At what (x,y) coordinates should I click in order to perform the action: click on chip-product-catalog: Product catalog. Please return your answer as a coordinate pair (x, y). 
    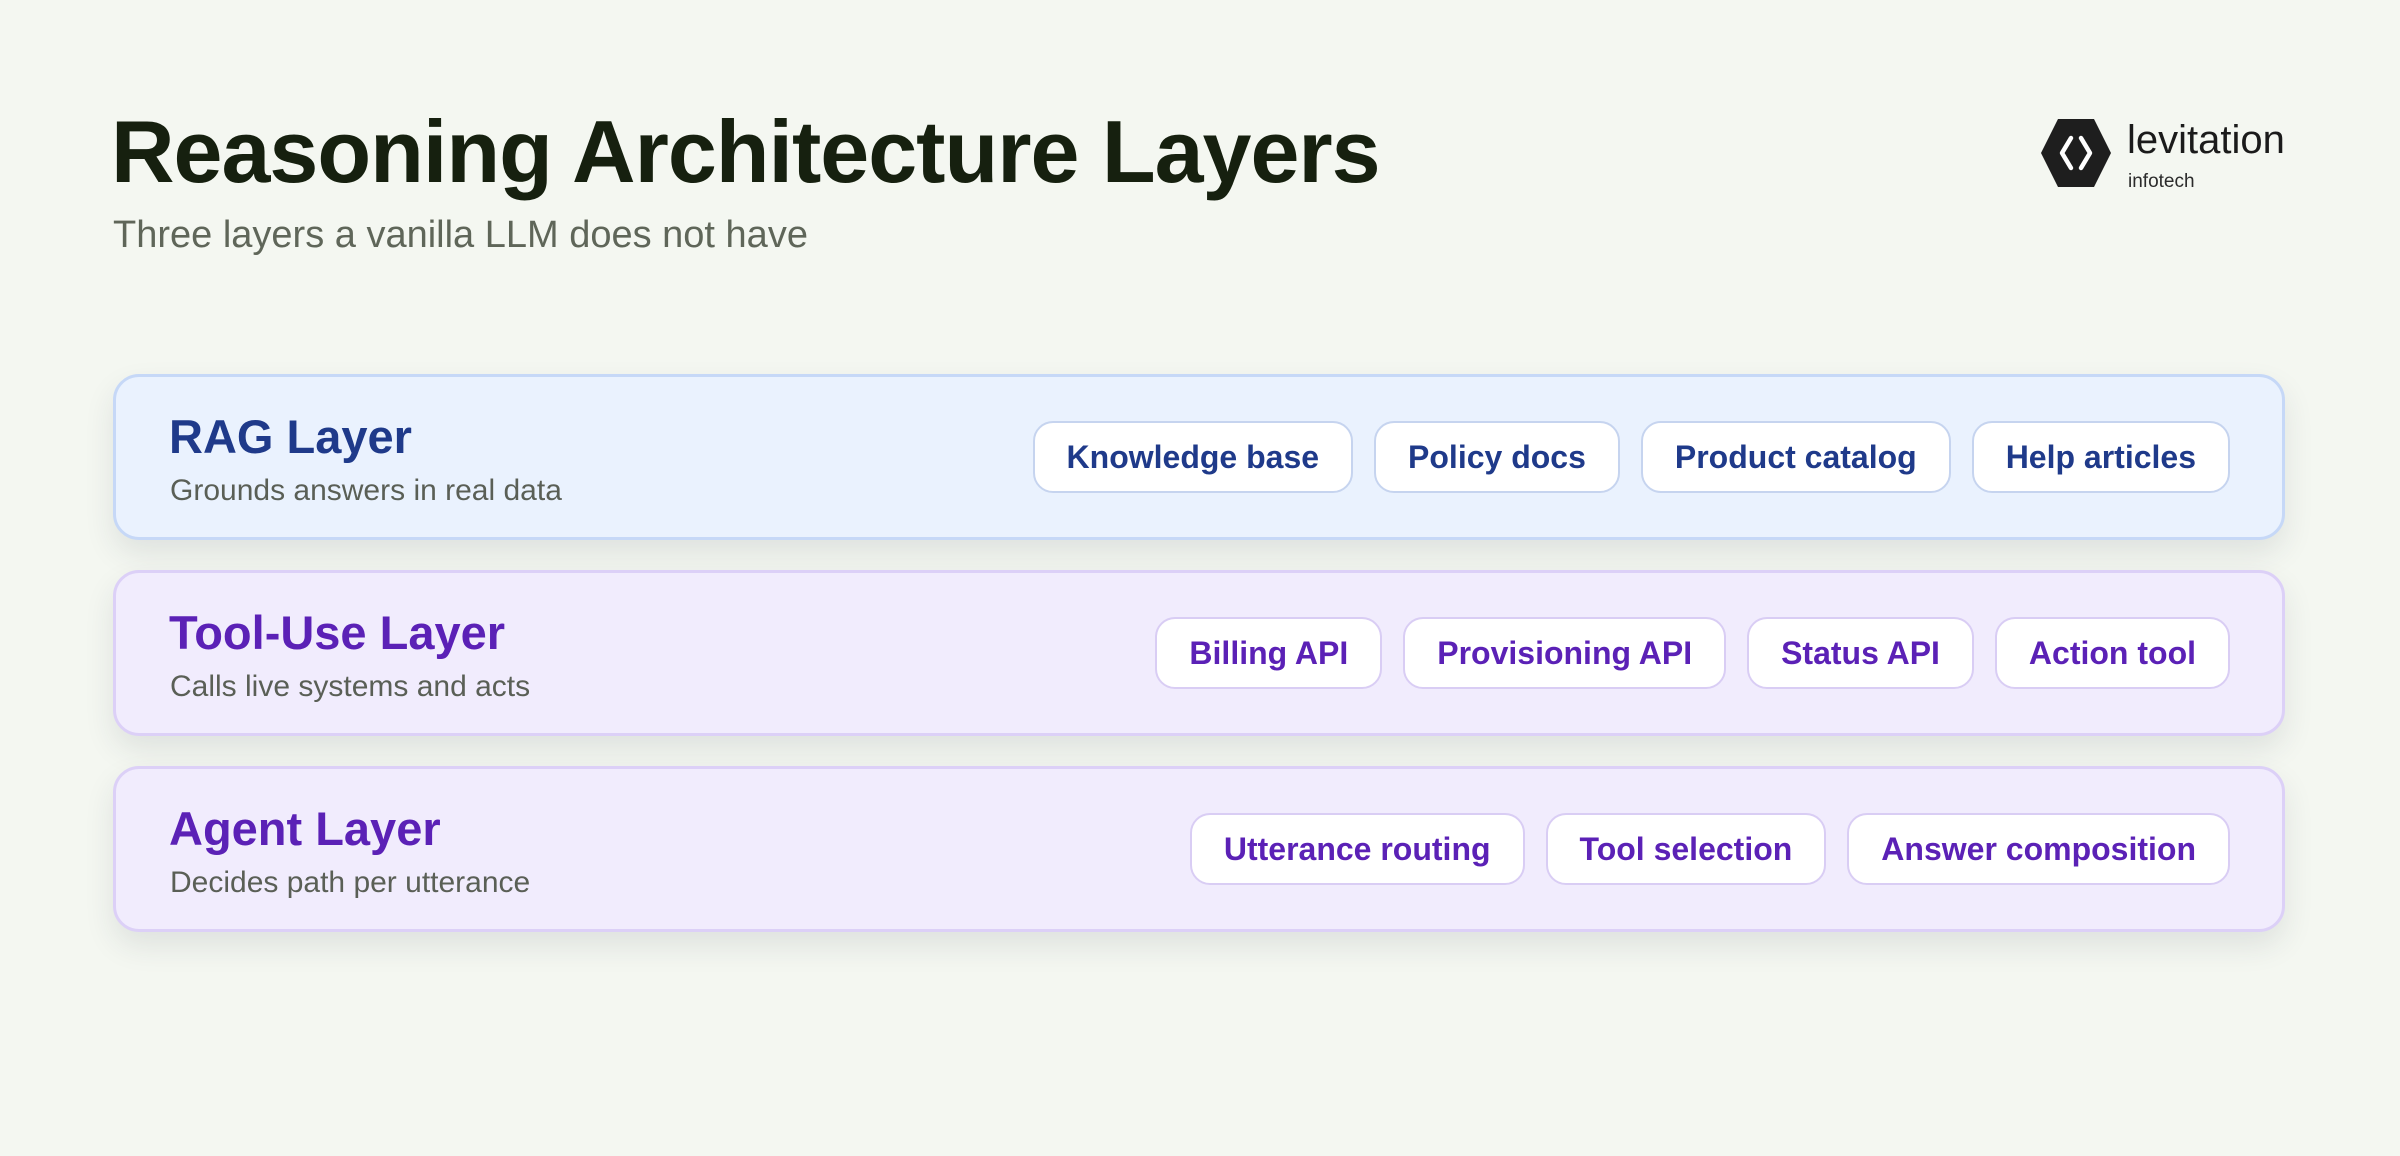
    Looking at the image, I should click on (1795, 457).